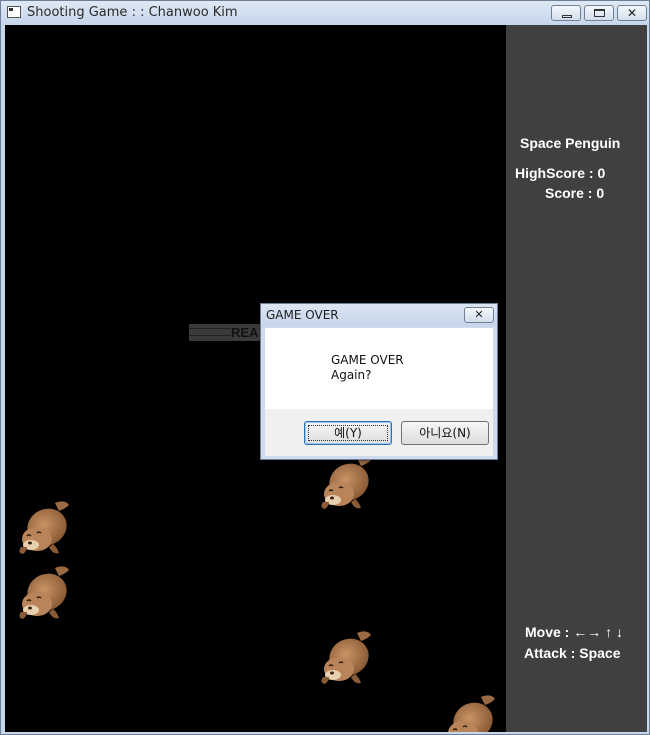  What do you see at coordinates (379, 368) in the screenshot?
I see `dialog-body: GAME OVER Again?` at bounding box center [379, 368].